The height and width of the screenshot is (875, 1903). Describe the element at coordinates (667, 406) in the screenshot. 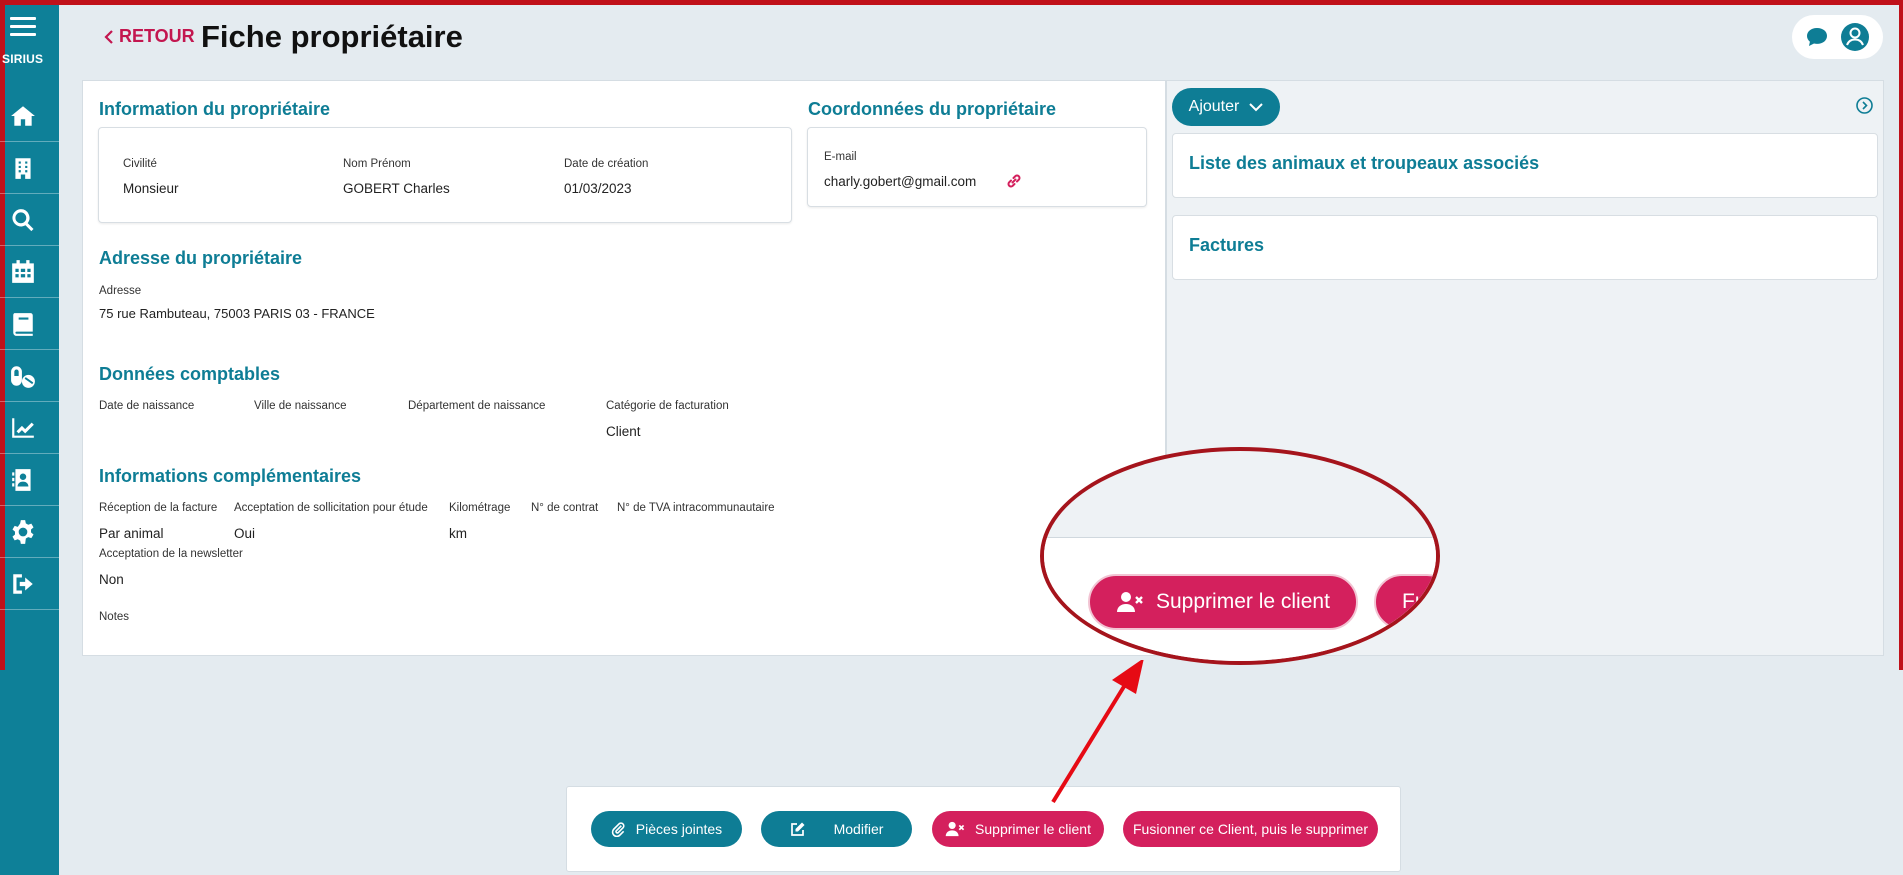

I see `billing-category-label: Catégorie de facturation` at that location.